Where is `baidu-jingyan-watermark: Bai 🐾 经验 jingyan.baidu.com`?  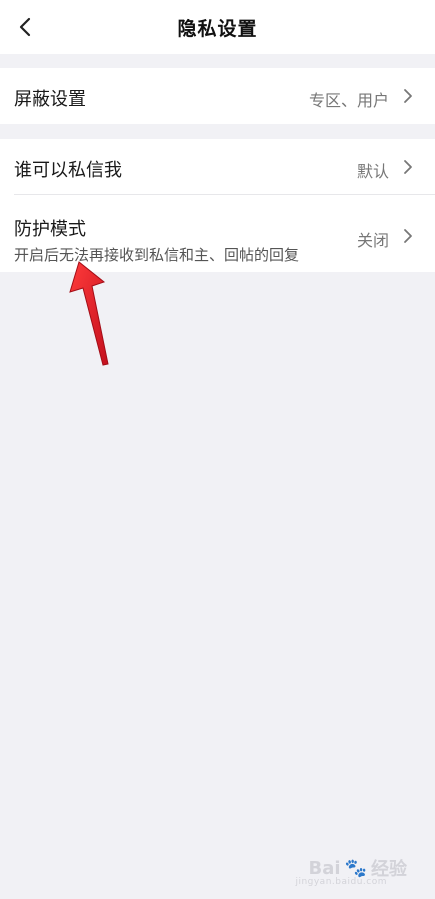
baidu-jingyan-watermark: Bai 🐾 经验 jingyan.baidu.com is located at coordinates (351, 871).